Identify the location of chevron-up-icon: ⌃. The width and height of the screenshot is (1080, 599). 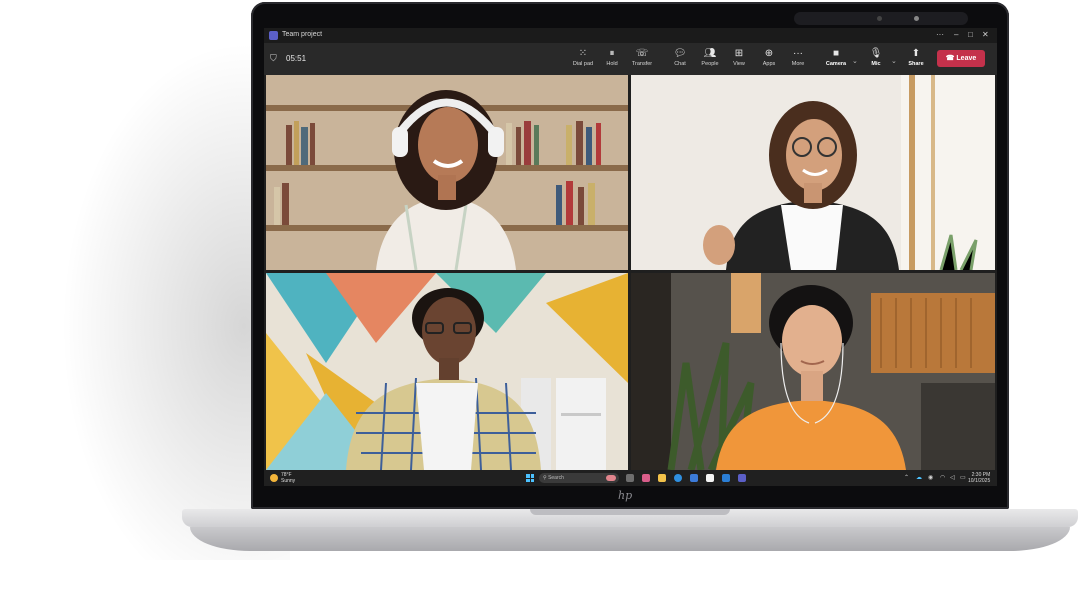
(906, 477).